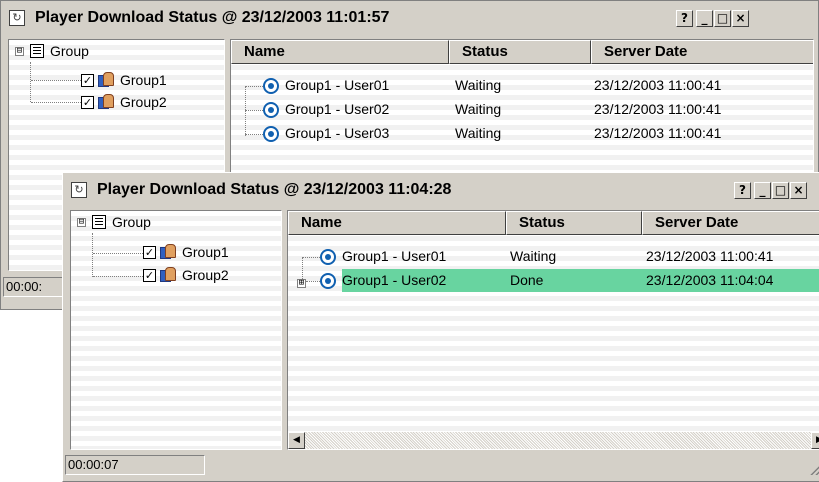  What do you see at coordinates (814, 468) in the screenshot?
I see `resize-grip-icon` at bounding box center [814, 468].